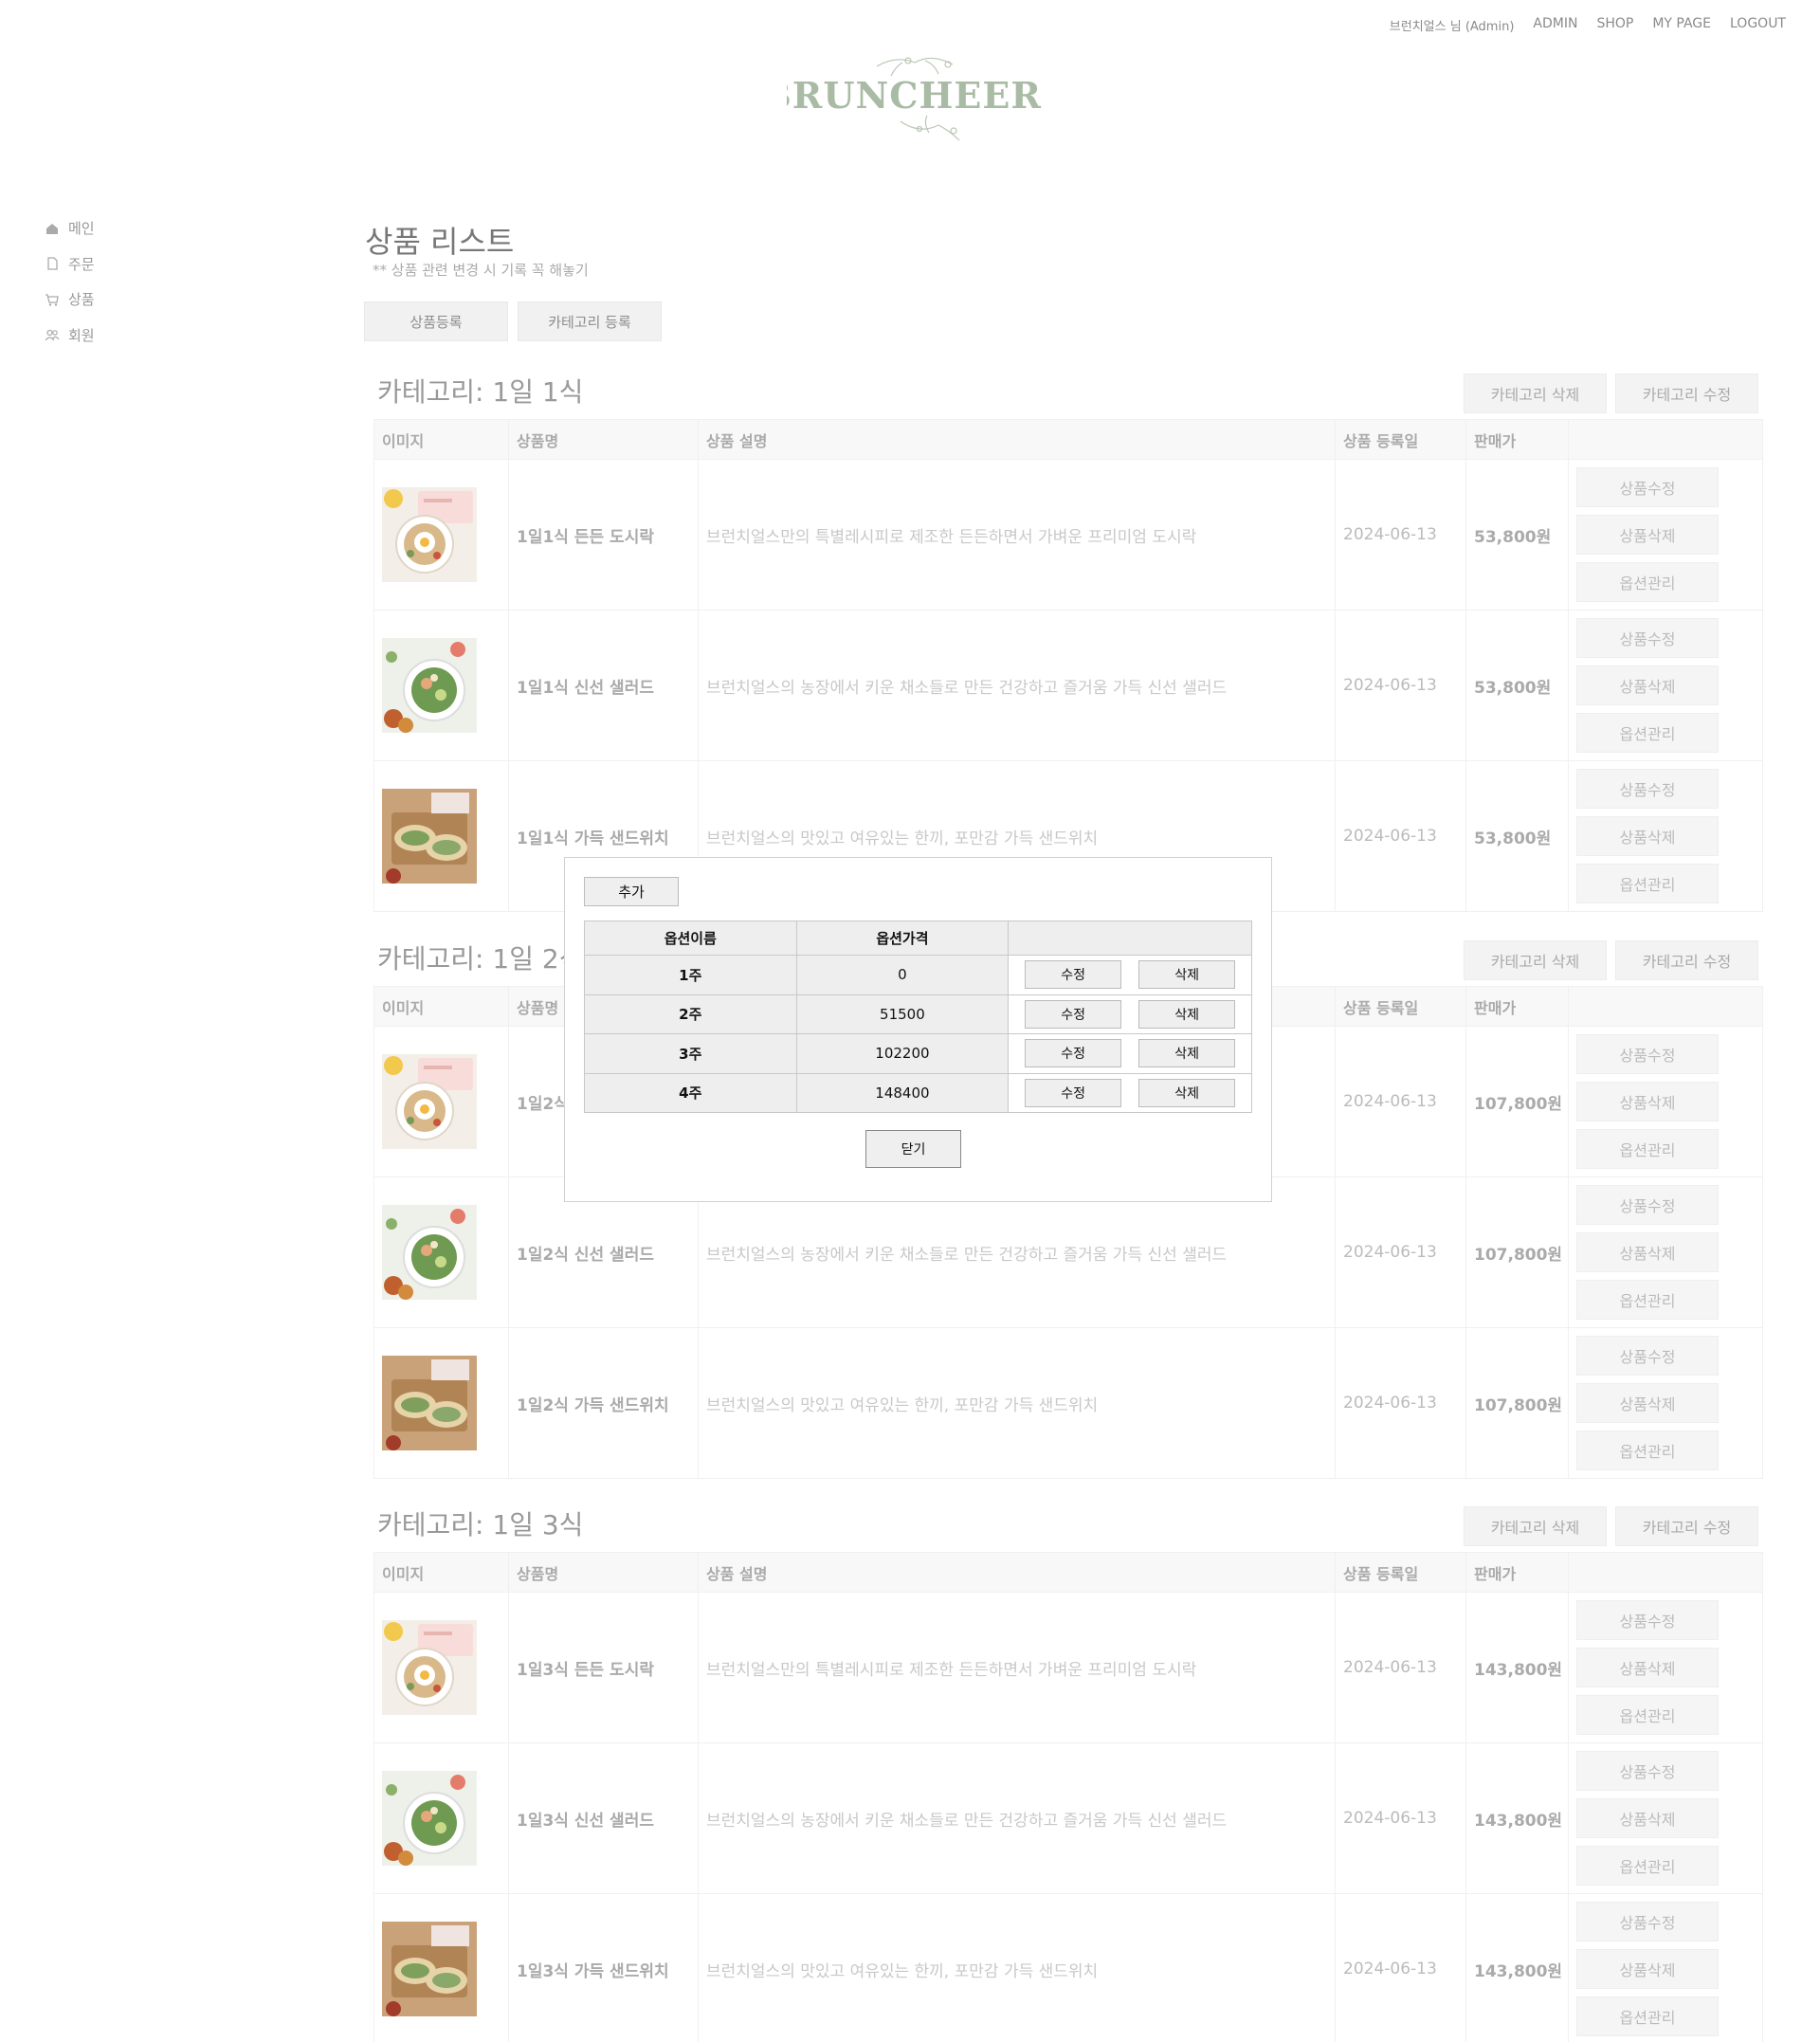 Image resolution: width=1820 pixels, height=2042 pixels. What do you see at coordinates (631, 891) in the screenshot?
I see `add-option-button: 추가` at bounding box center [631, 891].